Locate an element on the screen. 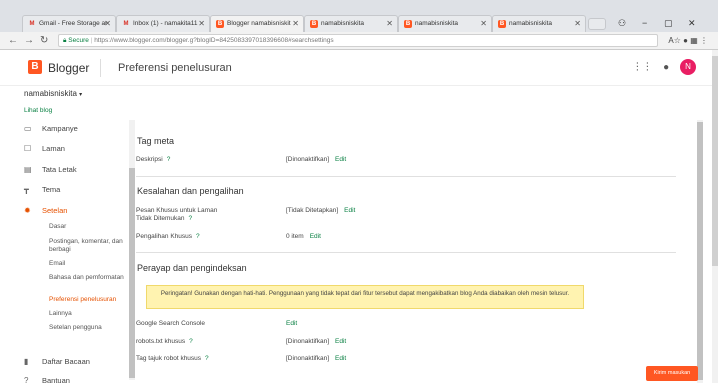 The width and height of the screenshot is (718, 385). sidebar-item-laman: ☐ Laman is located at coordinates (44, 148).